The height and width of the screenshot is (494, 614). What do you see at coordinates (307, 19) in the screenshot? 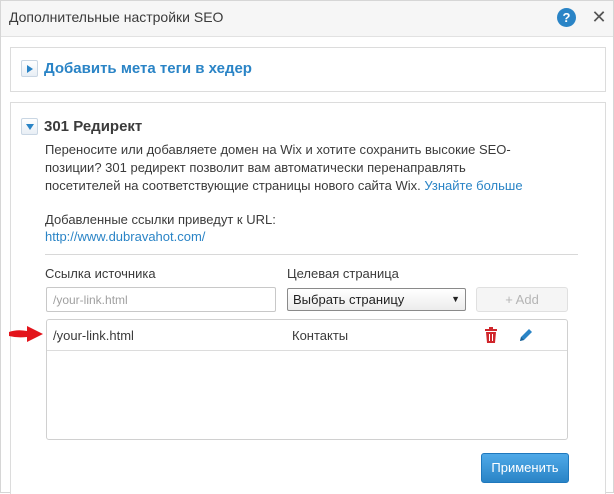
I see `dialog-header: Дополнительные настройки SEO ? ✕` at bounding box center [307, 19].